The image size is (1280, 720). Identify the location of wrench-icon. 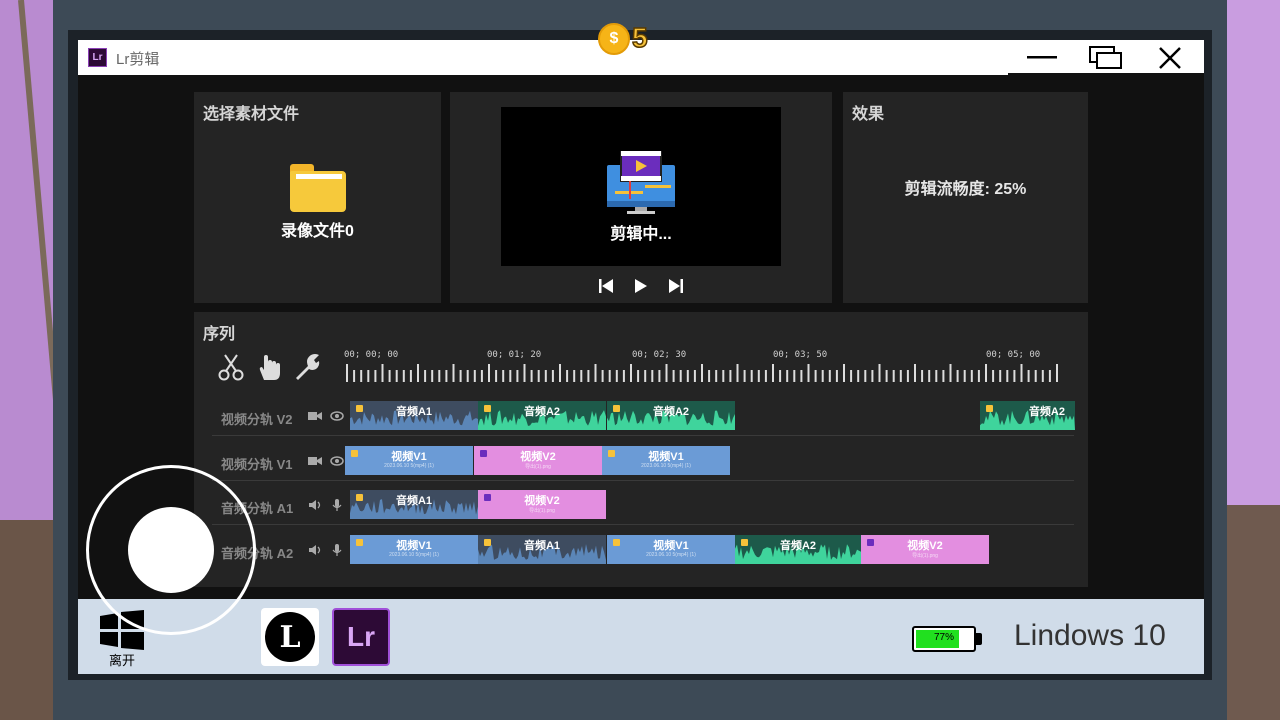
(307, 367).